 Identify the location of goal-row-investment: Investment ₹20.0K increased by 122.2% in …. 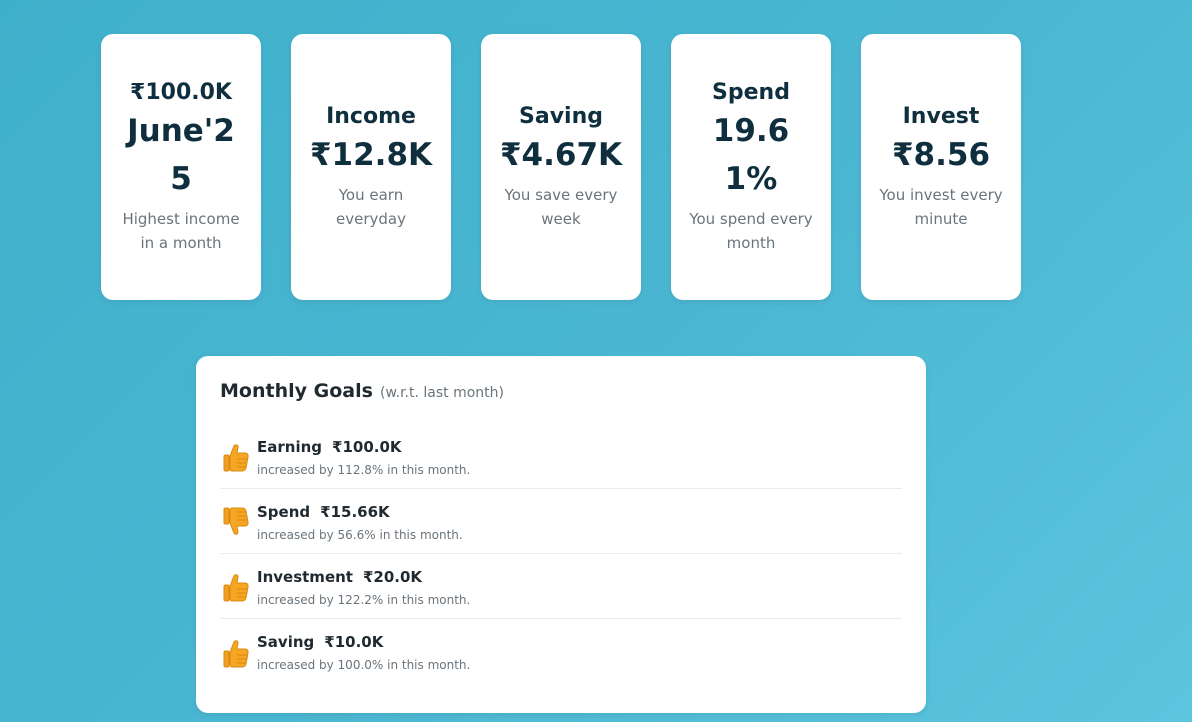
(561, 586).